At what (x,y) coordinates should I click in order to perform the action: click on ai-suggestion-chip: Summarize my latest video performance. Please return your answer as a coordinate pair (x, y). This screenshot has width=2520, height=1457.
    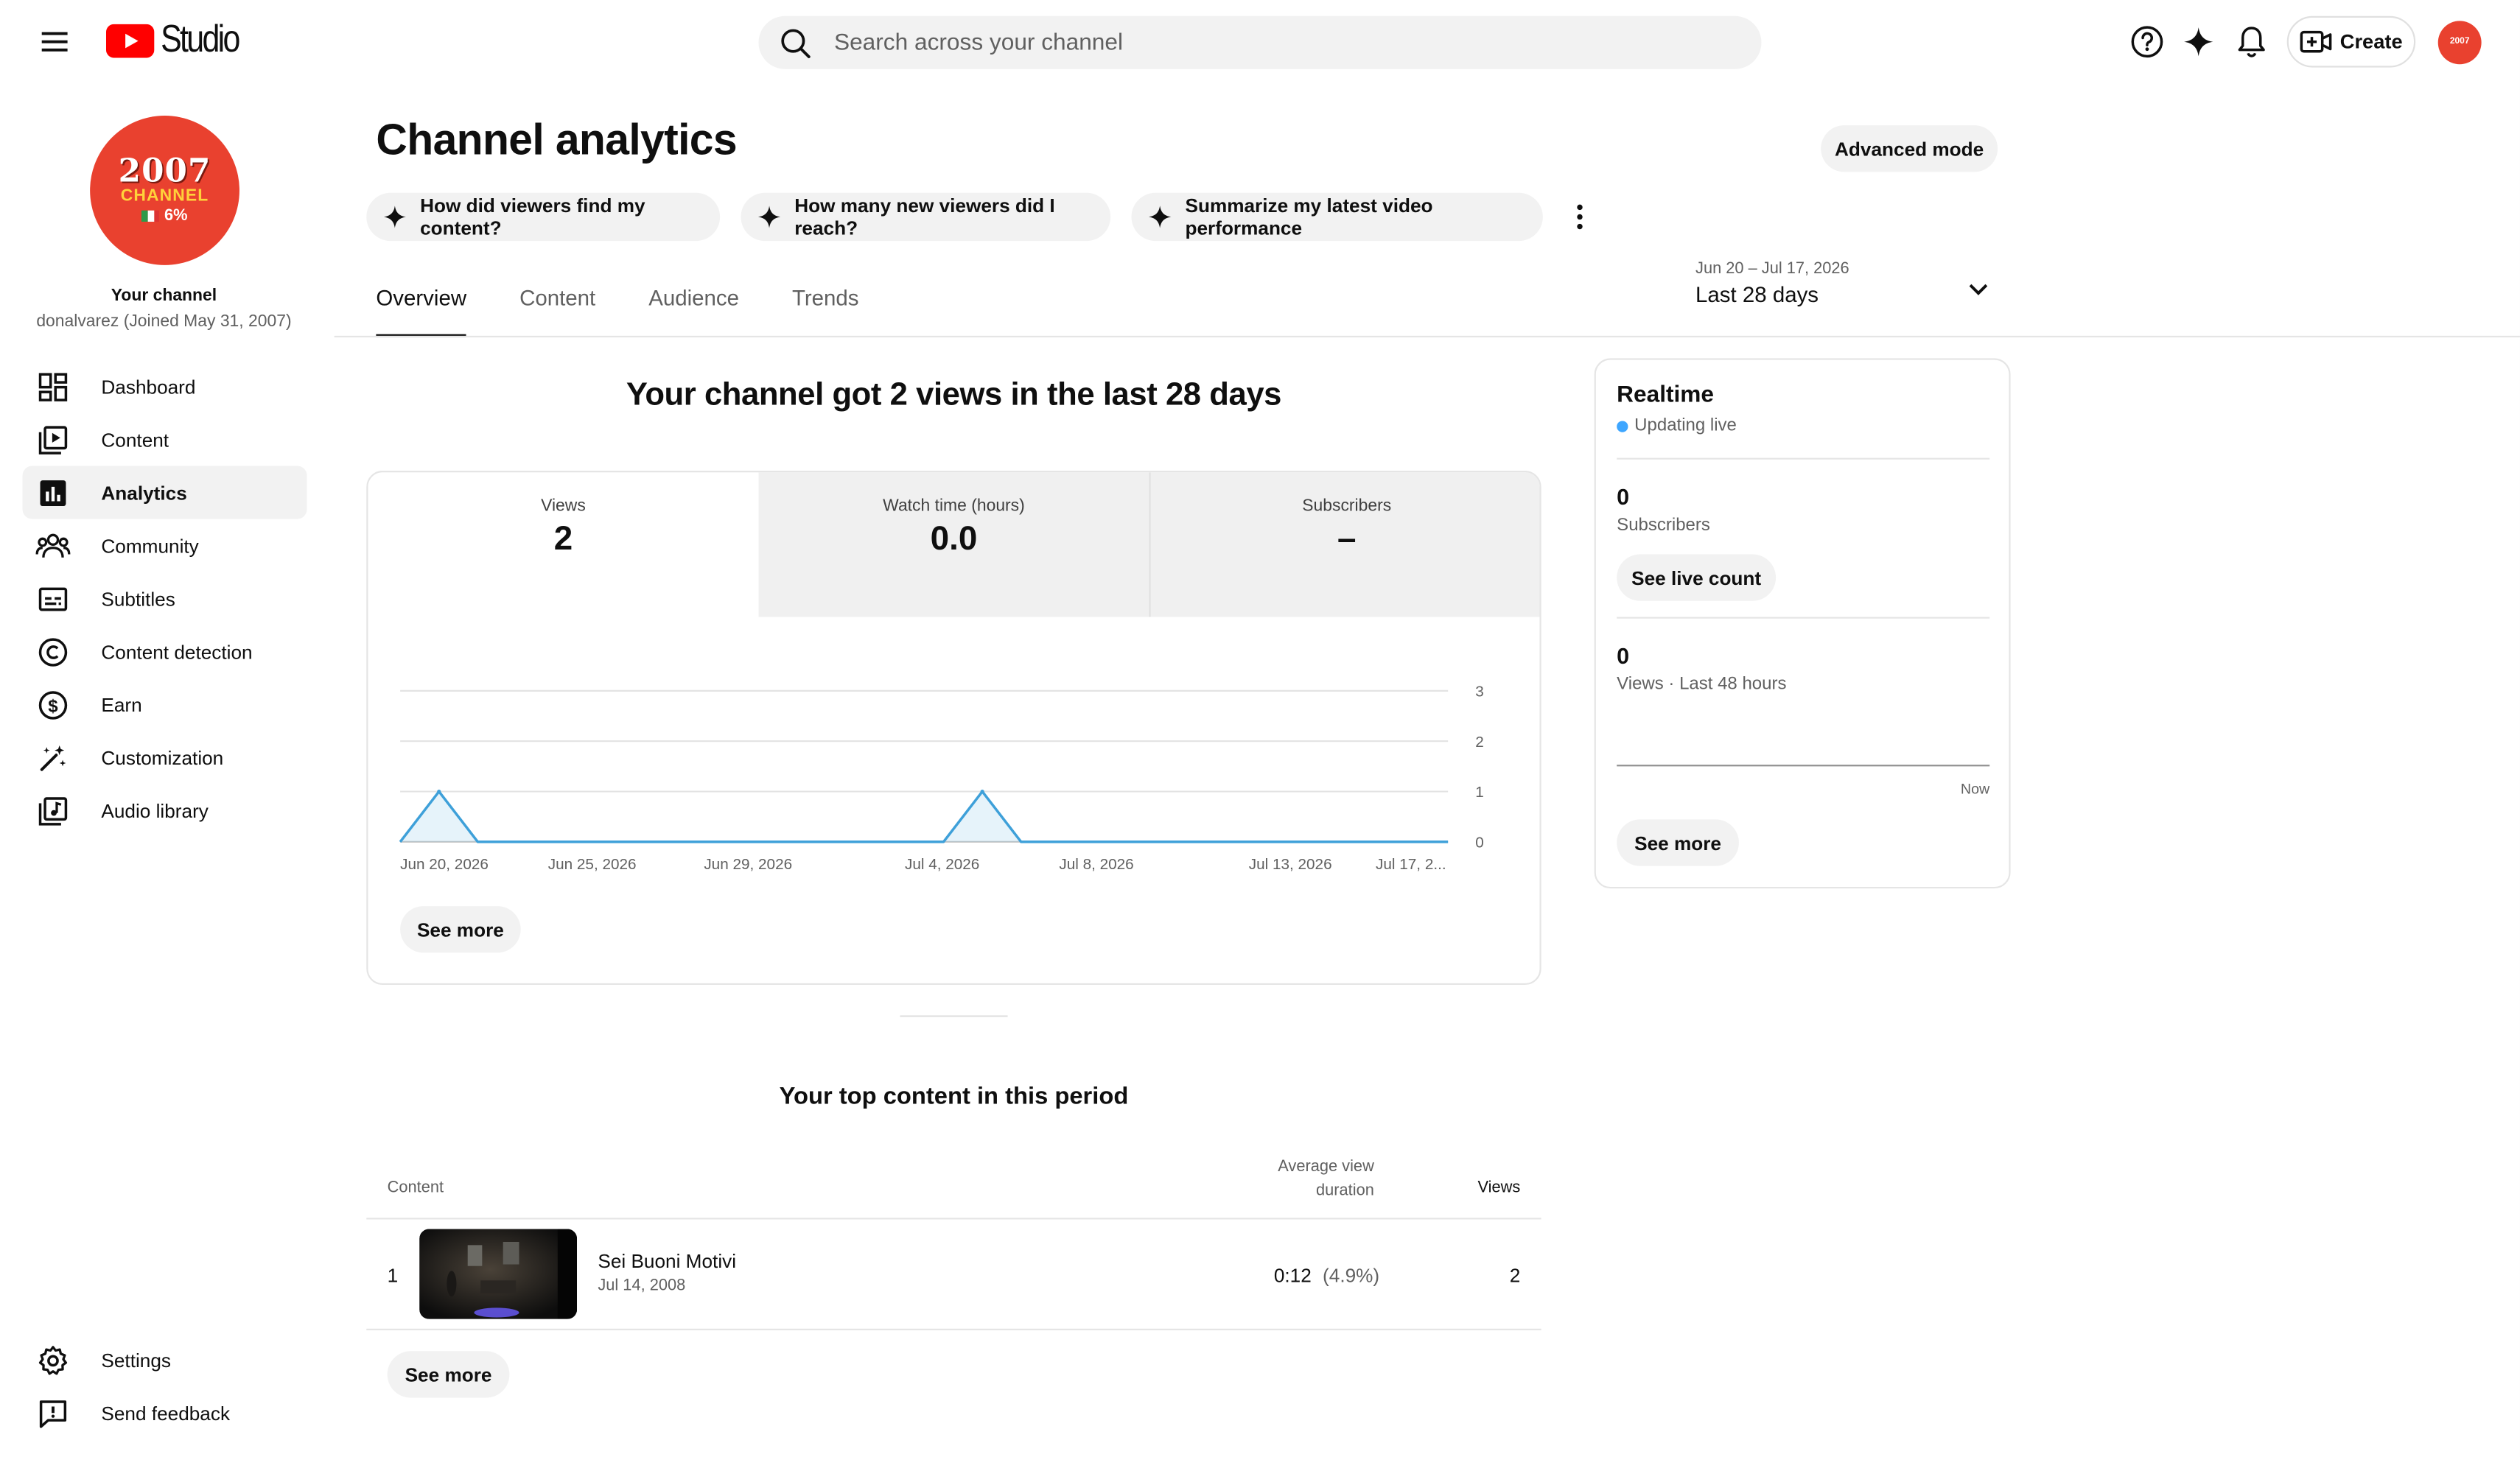
    Looking at the image, I should click on (1337, 217).